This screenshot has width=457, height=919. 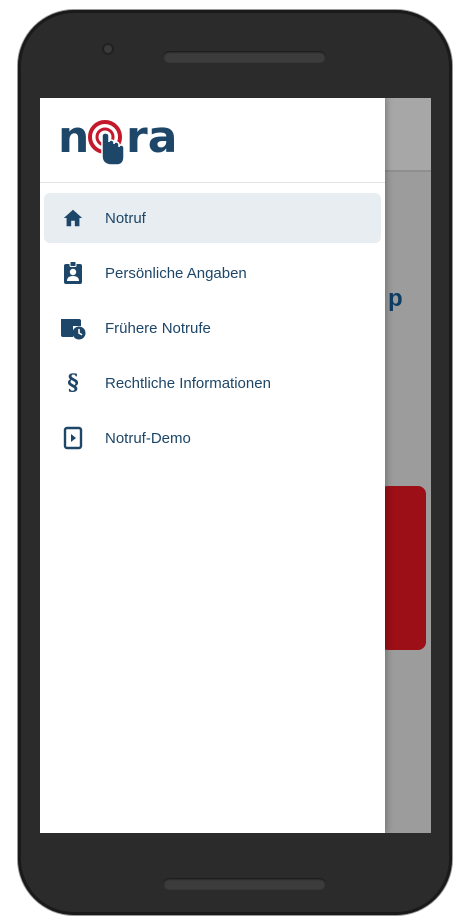 I want to click on menu-item-fruehere-notrufe: Frühere Notrufe, so click(x=212, y=328).